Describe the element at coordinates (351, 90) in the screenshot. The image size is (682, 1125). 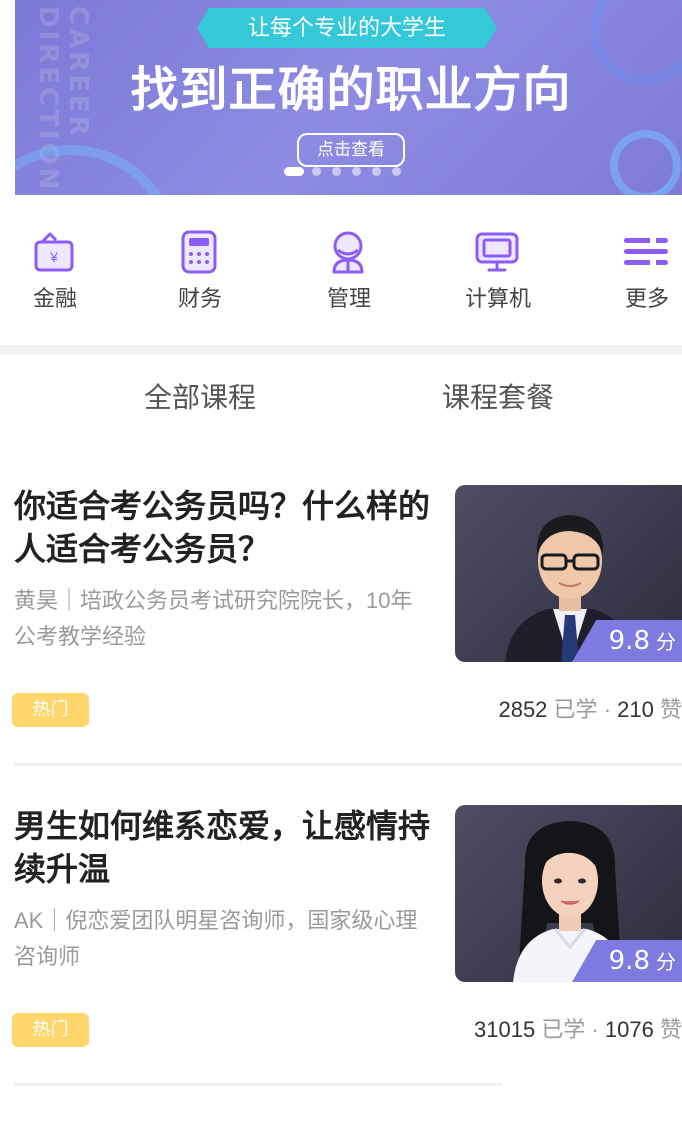
I see `banner-headline: 找到正确的职业方向` at that location.